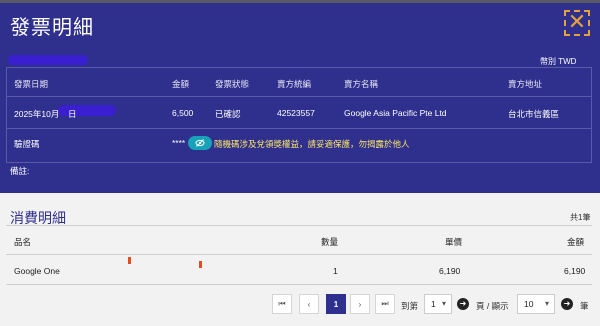 This screenshot has height=326, width=600. Describe the element at coordinates (37, 114) in the screenshot. I see `invoice-date: 2025年10月` at that location.